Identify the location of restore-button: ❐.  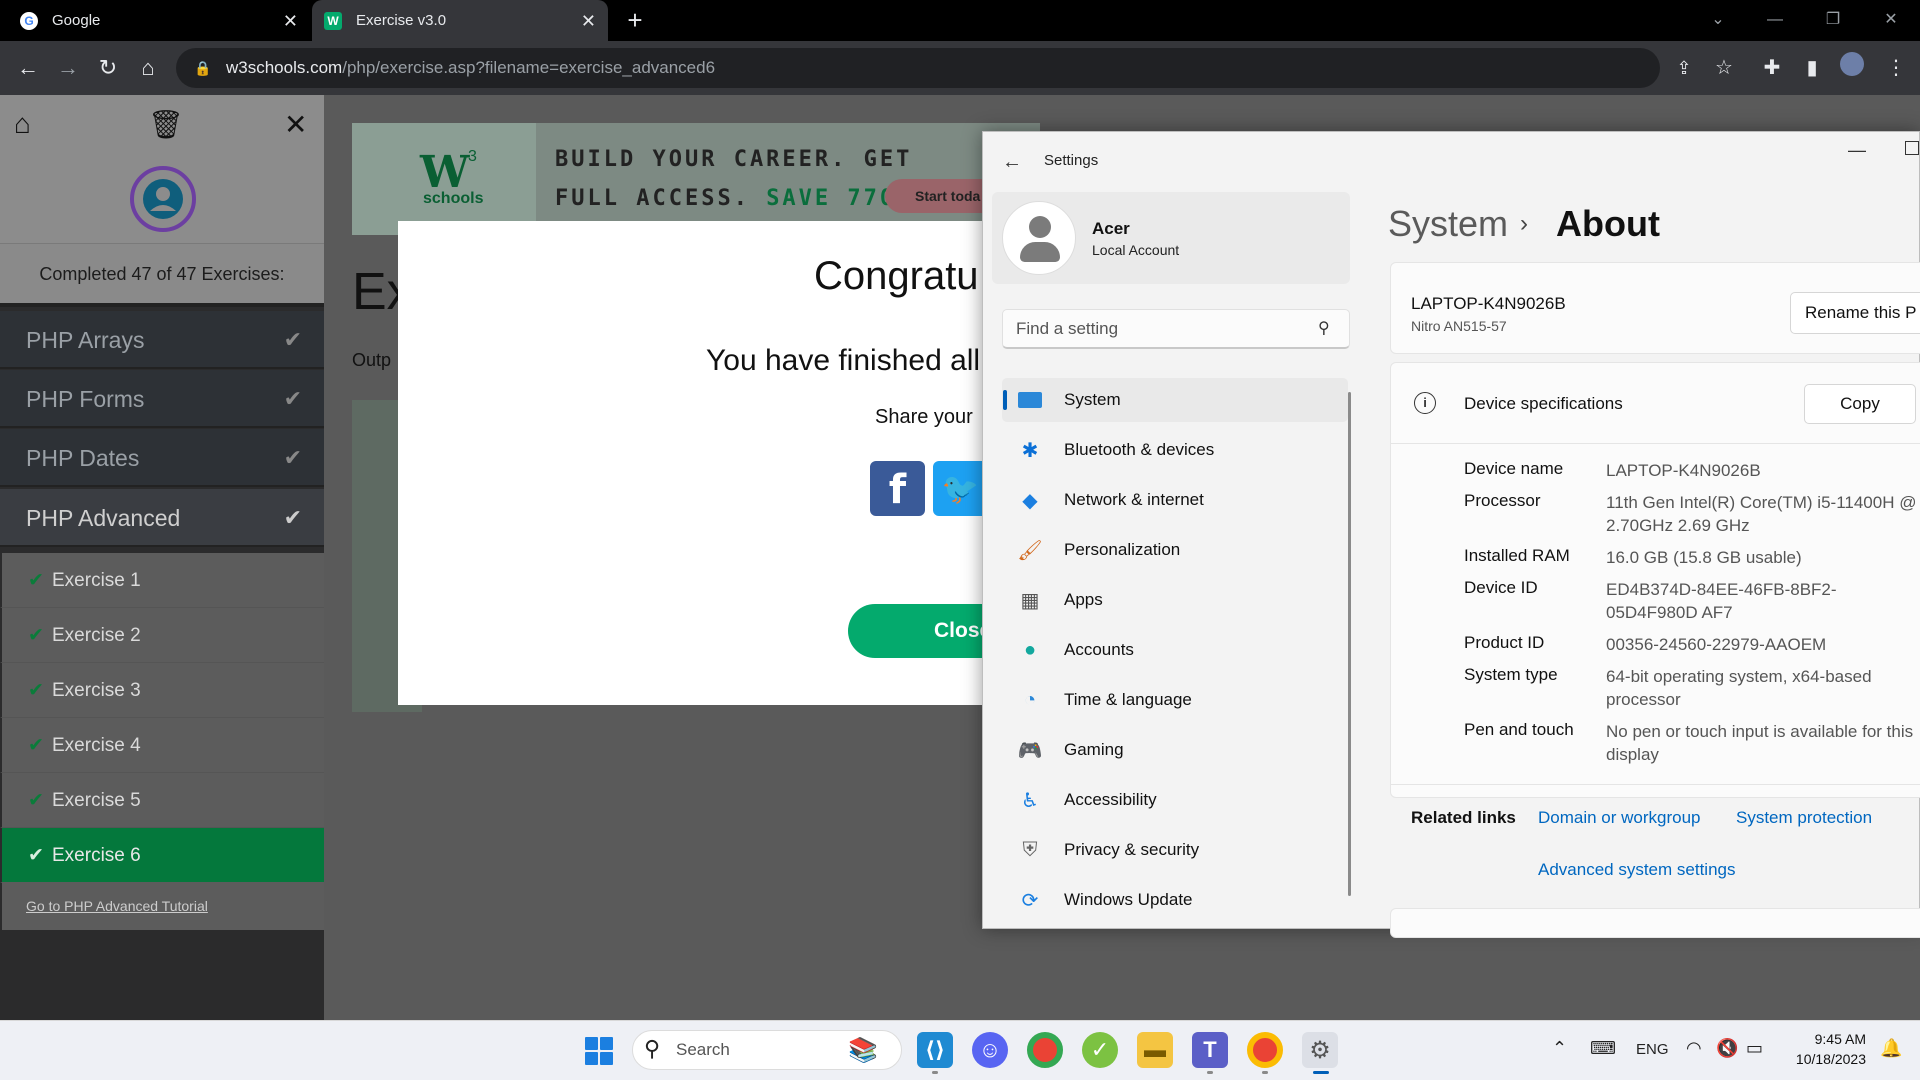
(1833, 20).